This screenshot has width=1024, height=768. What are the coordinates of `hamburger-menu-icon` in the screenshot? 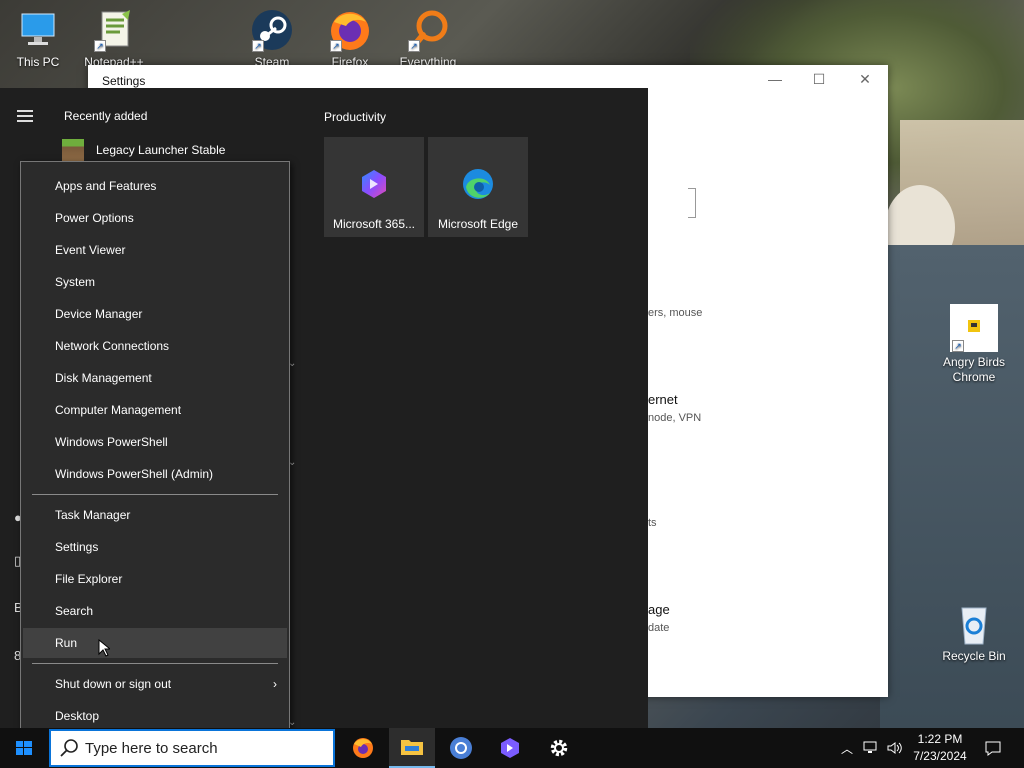 It's located at (25, 116).